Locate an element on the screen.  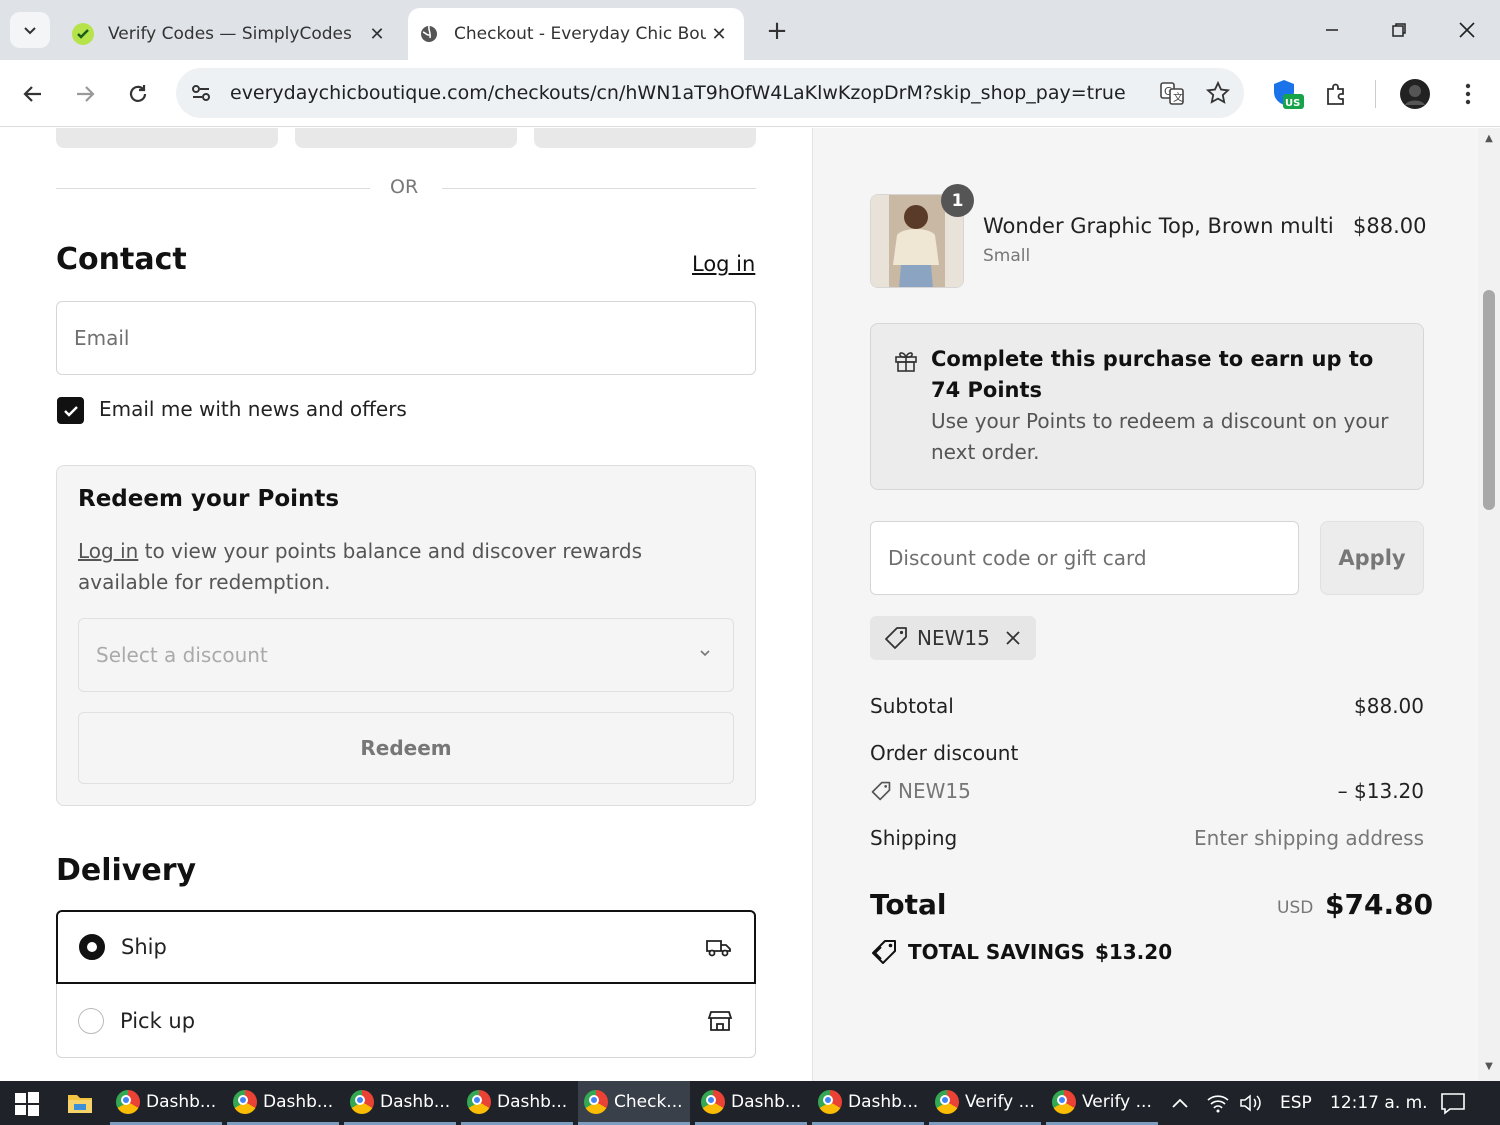
tab-simplycodes: Verify Codes — SimplyCodes ✕ is located at coordinates (232, 34).